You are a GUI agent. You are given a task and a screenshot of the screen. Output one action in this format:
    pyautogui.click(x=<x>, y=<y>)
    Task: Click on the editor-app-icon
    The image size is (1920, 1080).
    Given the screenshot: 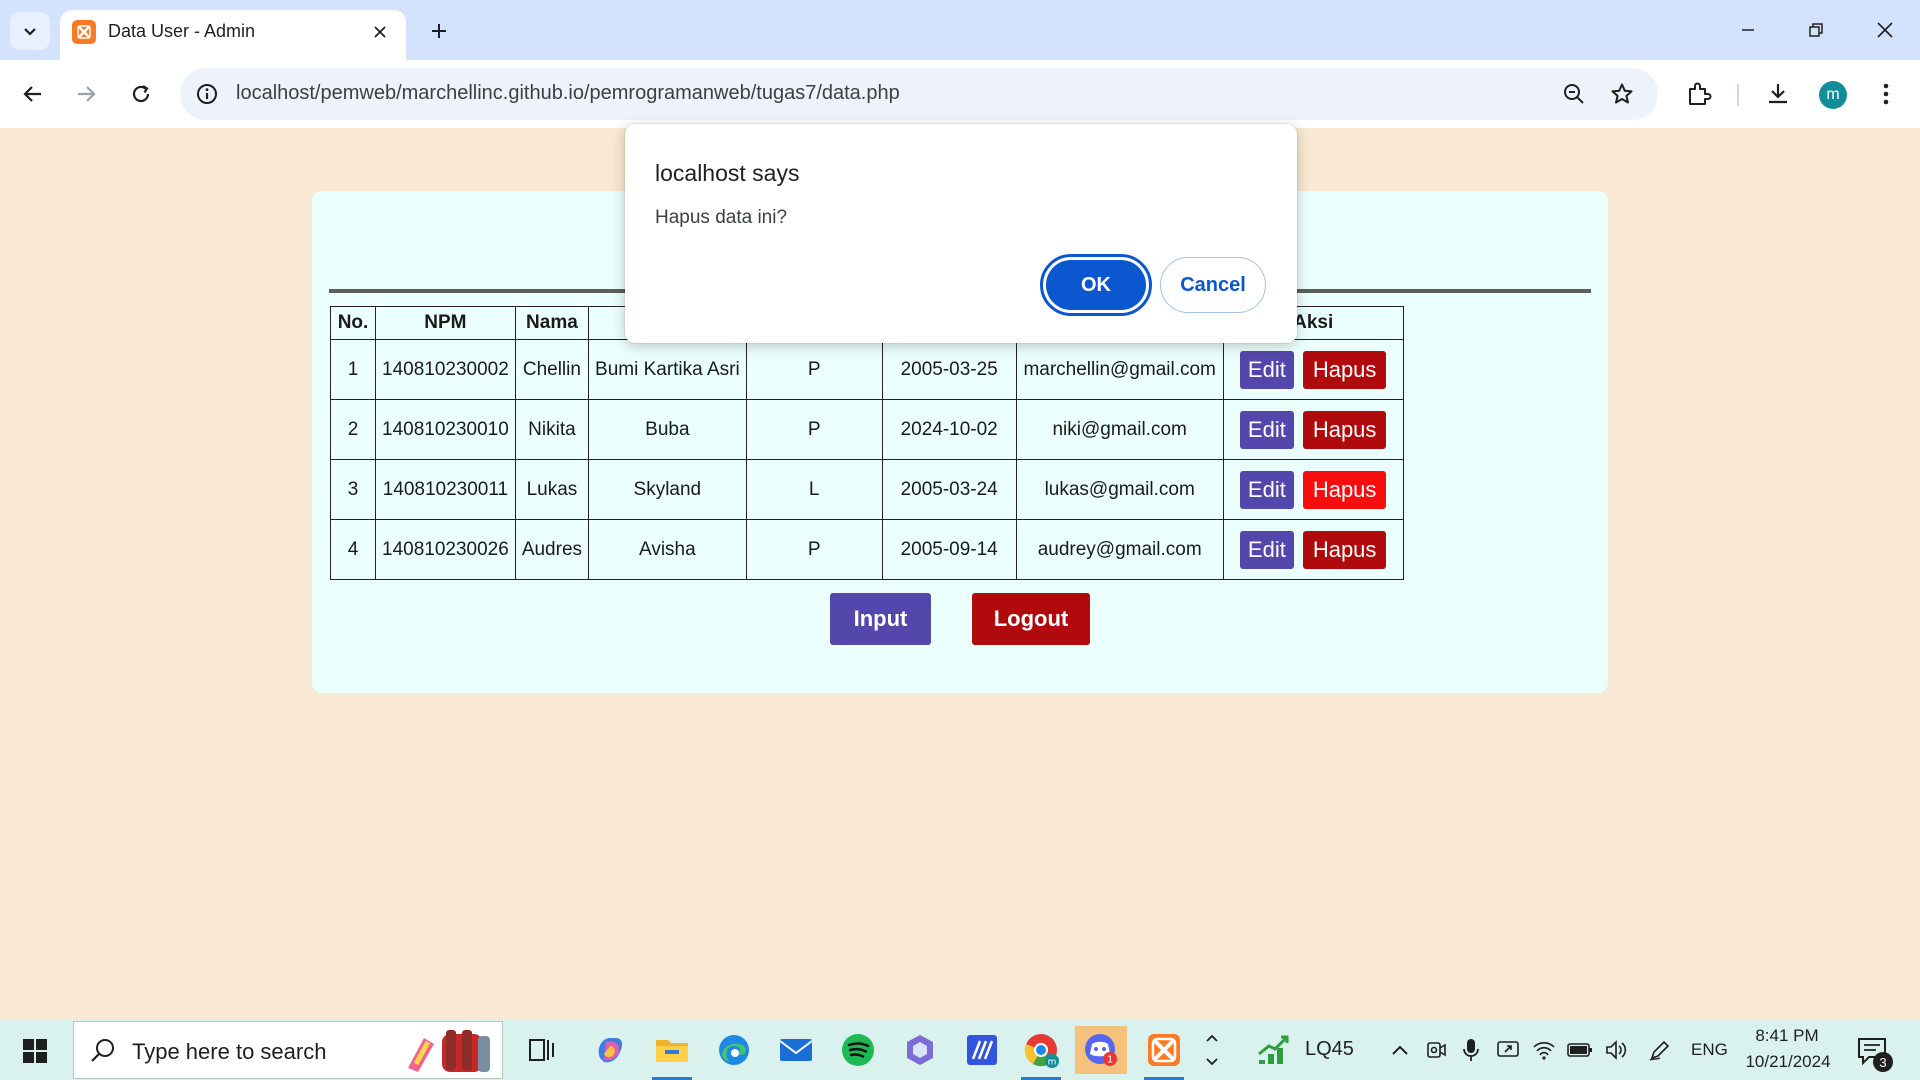 What is the action you would take?
    pyautogui.click(x=982, y=1050)
    